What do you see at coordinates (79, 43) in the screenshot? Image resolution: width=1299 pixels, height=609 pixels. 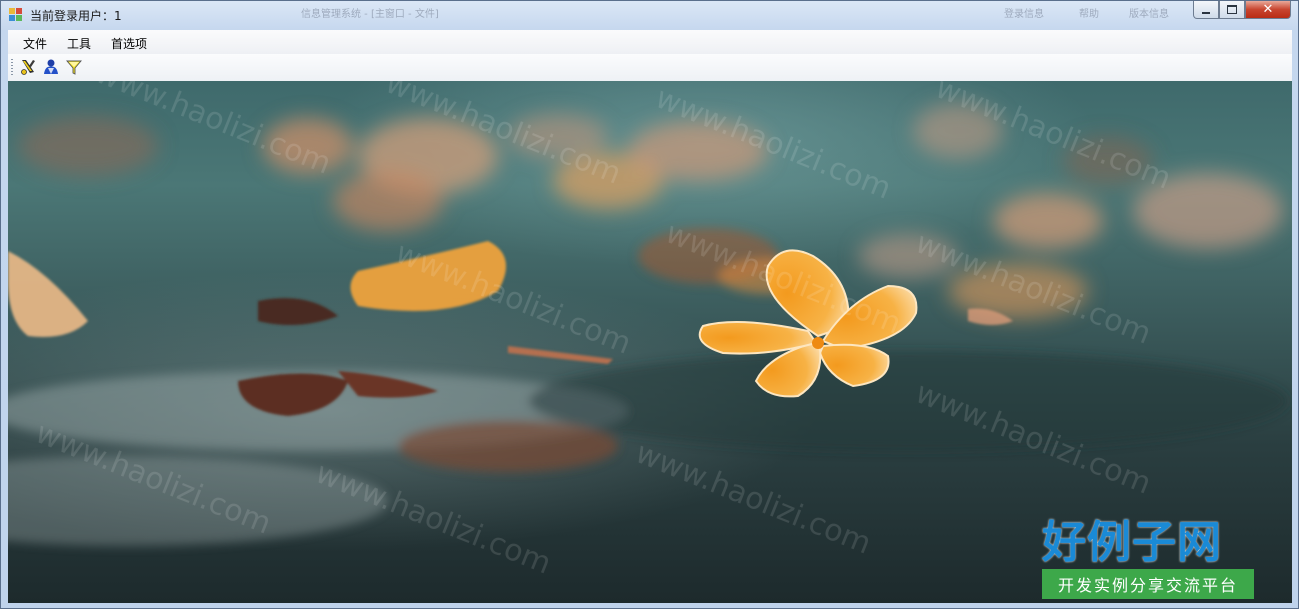 I see `menu-tools: 工具` at bounding box center [79, 43].